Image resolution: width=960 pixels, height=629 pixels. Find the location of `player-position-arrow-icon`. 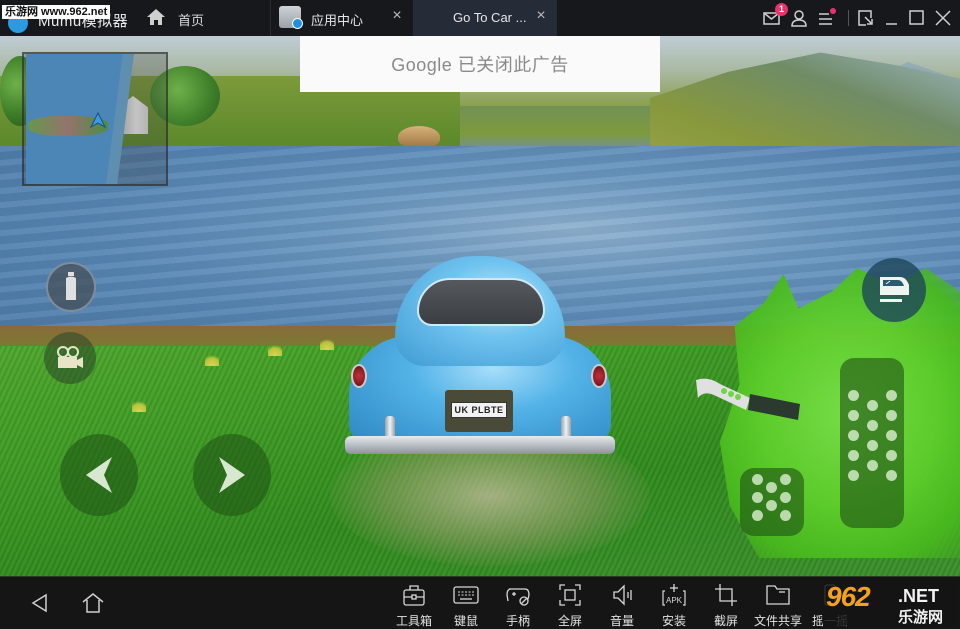

player-position-arrow-icon is located at coordinates (98, 120).